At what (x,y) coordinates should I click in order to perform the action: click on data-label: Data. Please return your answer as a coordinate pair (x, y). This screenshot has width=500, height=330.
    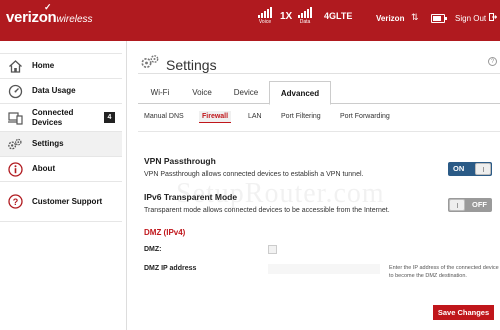
    Looking at the image, I should click on (305, 22).